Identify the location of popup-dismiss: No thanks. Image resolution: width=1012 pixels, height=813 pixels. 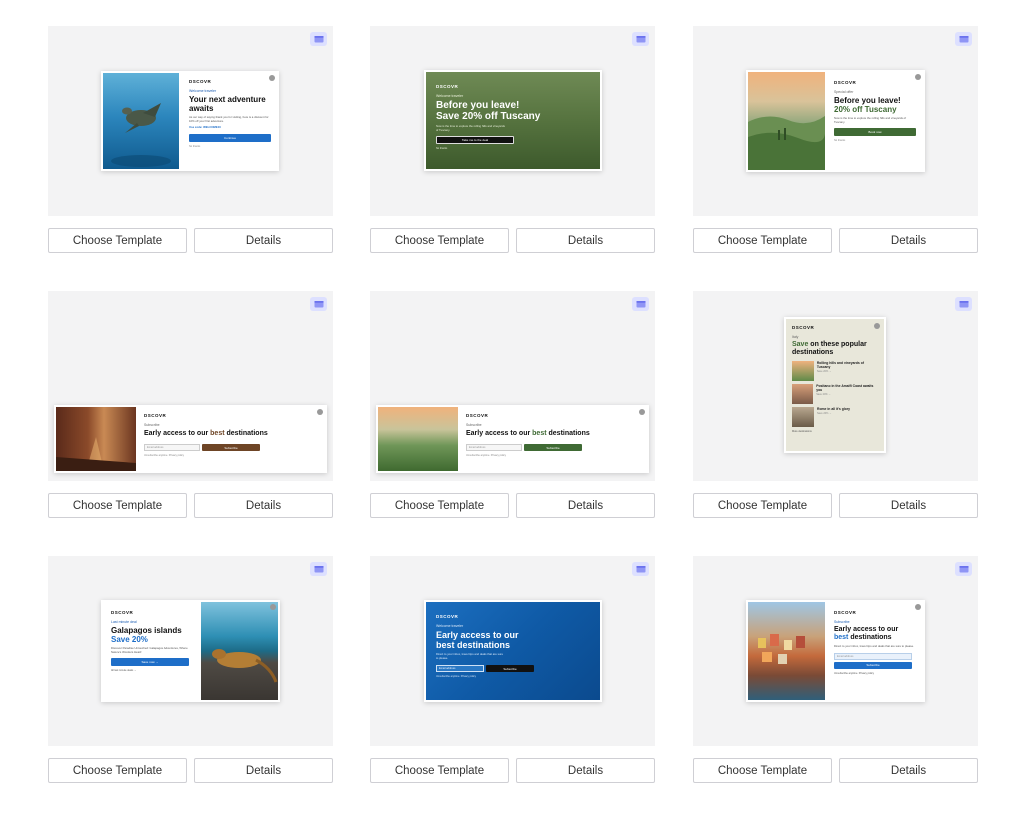
(442, 149).